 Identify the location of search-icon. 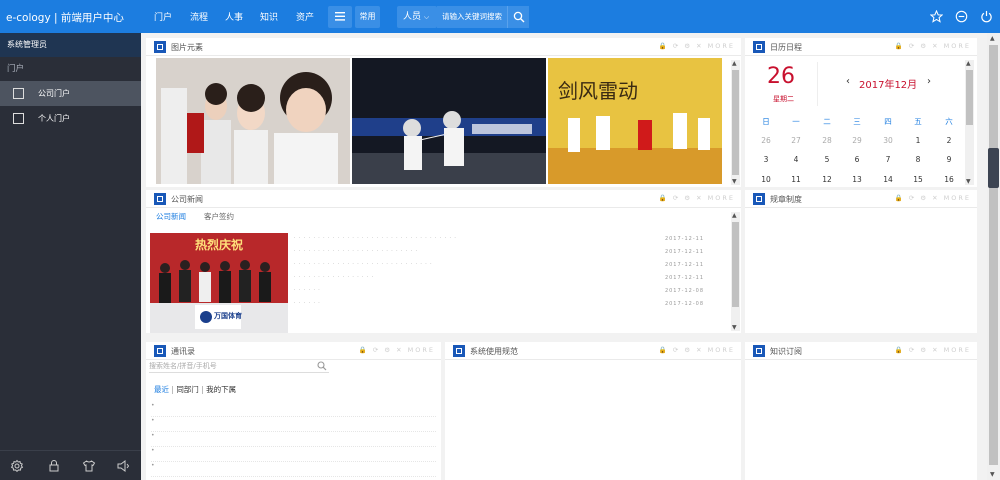
(322, 366).